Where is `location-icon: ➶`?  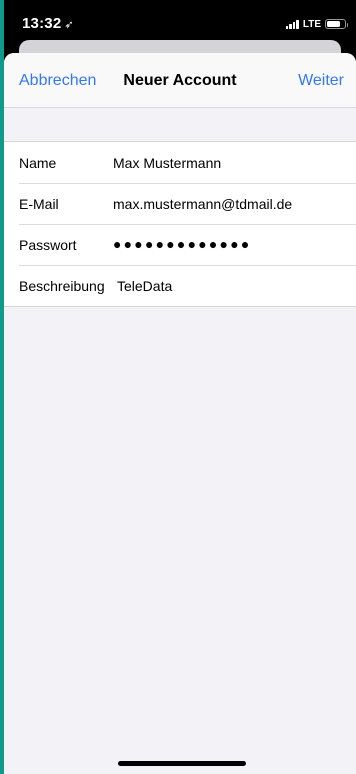 location-icon: ➶ is located at coordinates (69, 25).